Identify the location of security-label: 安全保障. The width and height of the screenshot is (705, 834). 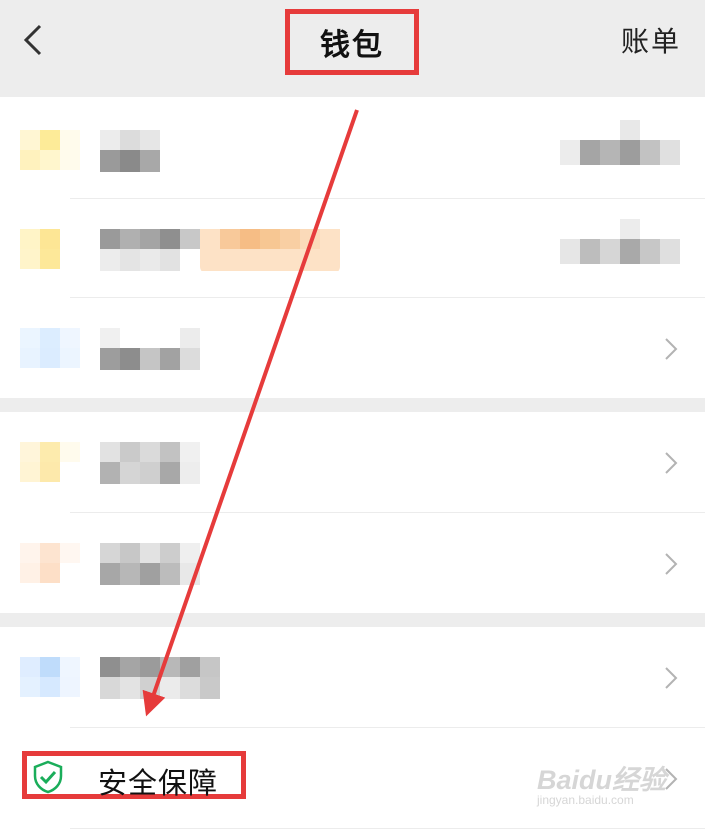
(158, 783).